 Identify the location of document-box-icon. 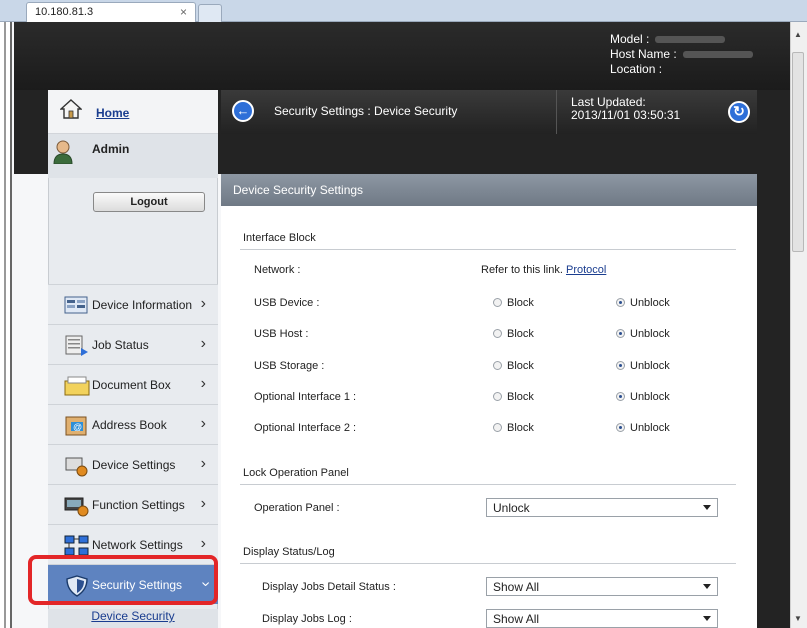
(77, 386).